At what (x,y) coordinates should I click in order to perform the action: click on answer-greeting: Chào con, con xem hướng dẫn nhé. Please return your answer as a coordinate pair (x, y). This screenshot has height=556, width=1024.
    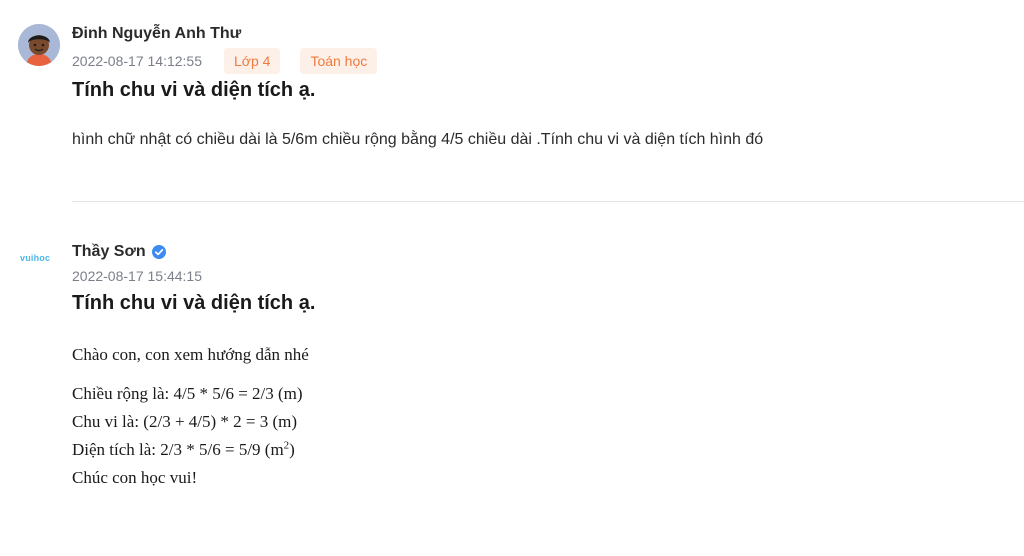
    Looking at the image, I should click on (190, 354).